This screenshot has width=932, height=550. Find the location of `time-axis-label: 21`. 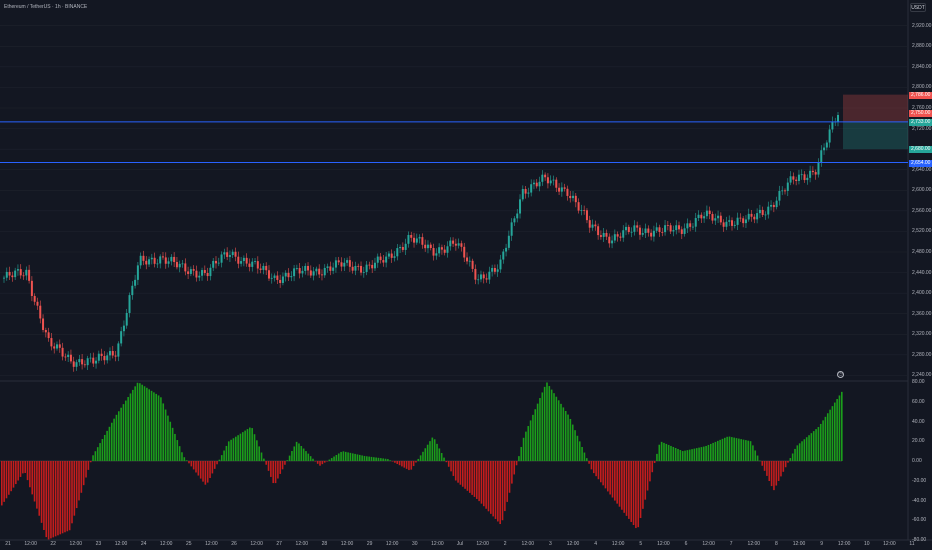

time-axis-label: 21 is located at coordinates (8, 544).